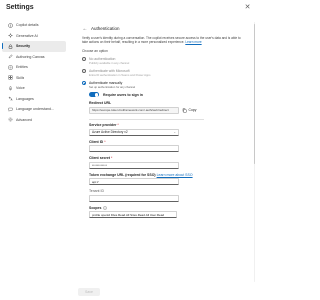  I want to click on client-secret-input: ••••••••••••, so click(134, 165).